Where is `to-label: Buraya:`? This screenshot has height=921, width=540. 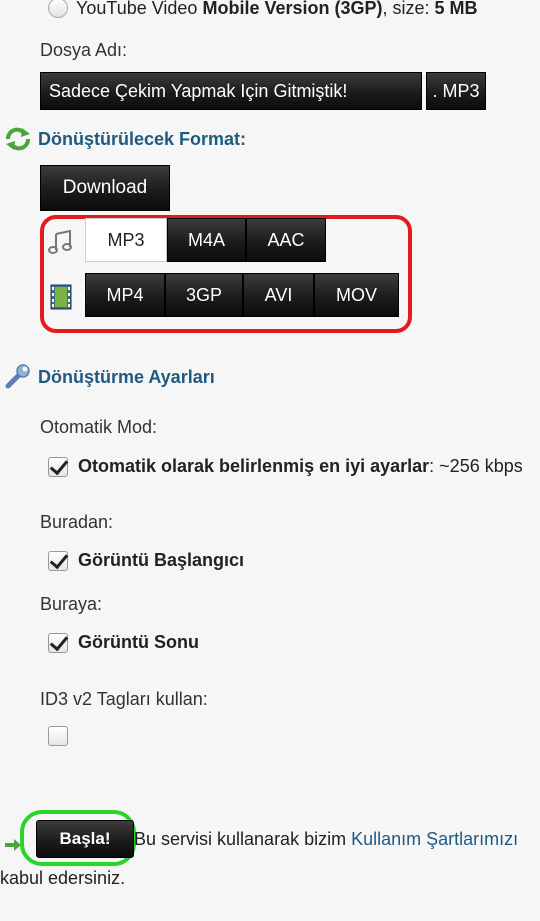
to-label: Buraya: is located at coordinates (71, 604).